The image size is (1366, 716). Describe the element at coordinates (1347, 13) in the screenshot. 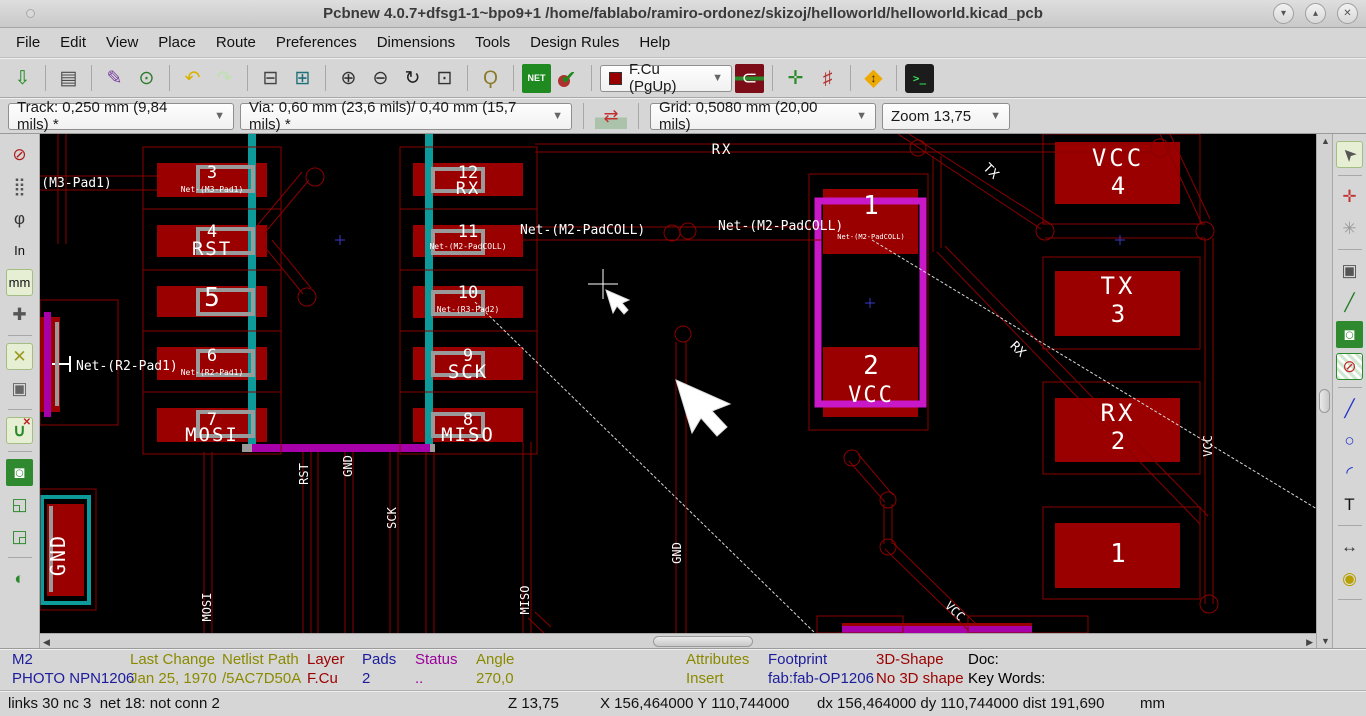

I see `close-button: ✕` at that location.